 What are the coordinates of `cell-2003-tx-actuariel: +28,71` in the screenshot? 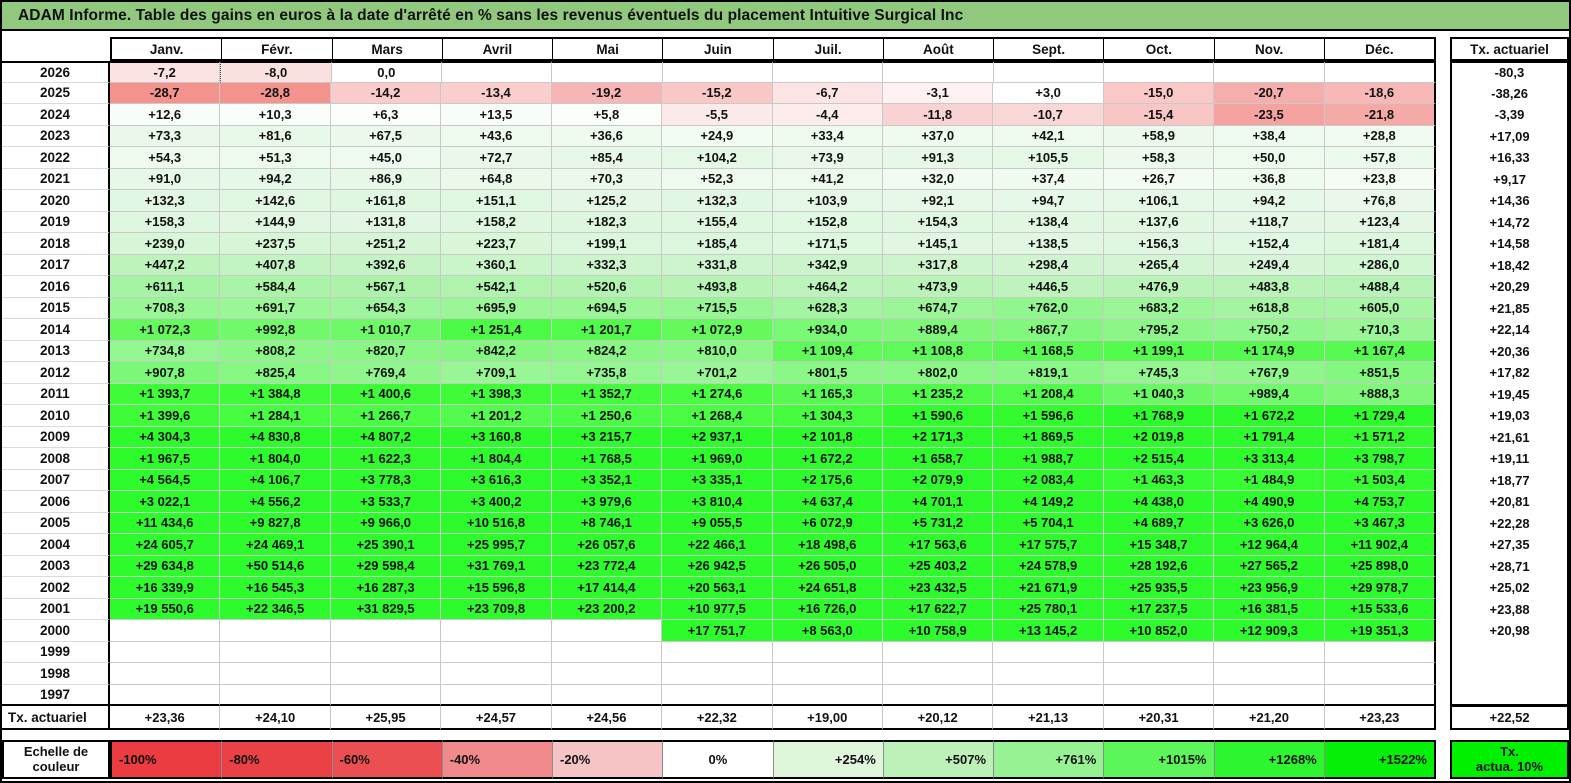 It's located at (1509, 566).